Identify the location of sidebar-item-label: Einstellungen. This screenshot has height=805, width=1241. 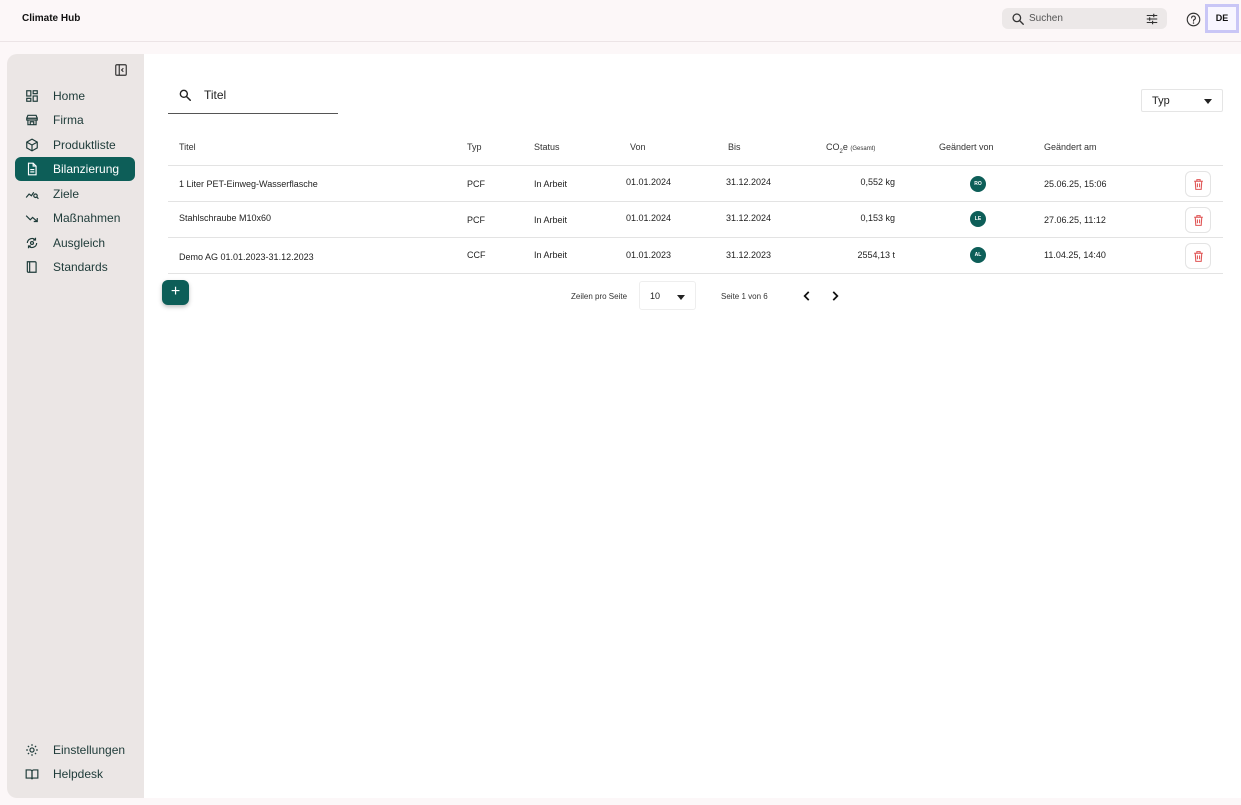
(89, 750).